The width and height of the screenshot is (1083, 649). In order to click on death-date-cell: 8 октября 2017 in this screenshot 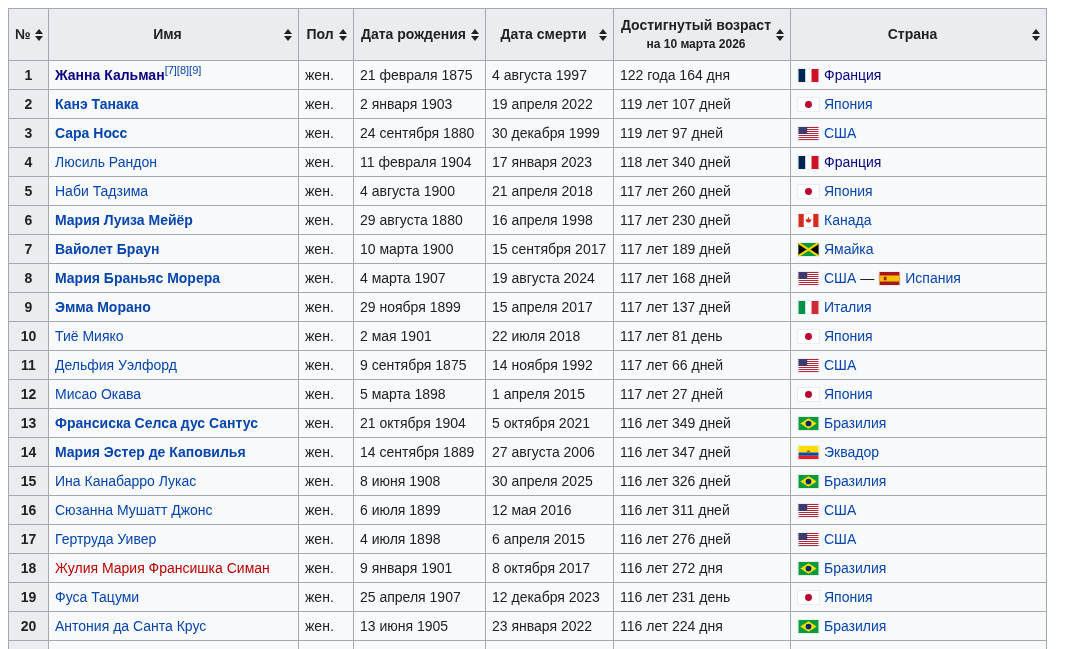, I will do `click(549, 568)`.